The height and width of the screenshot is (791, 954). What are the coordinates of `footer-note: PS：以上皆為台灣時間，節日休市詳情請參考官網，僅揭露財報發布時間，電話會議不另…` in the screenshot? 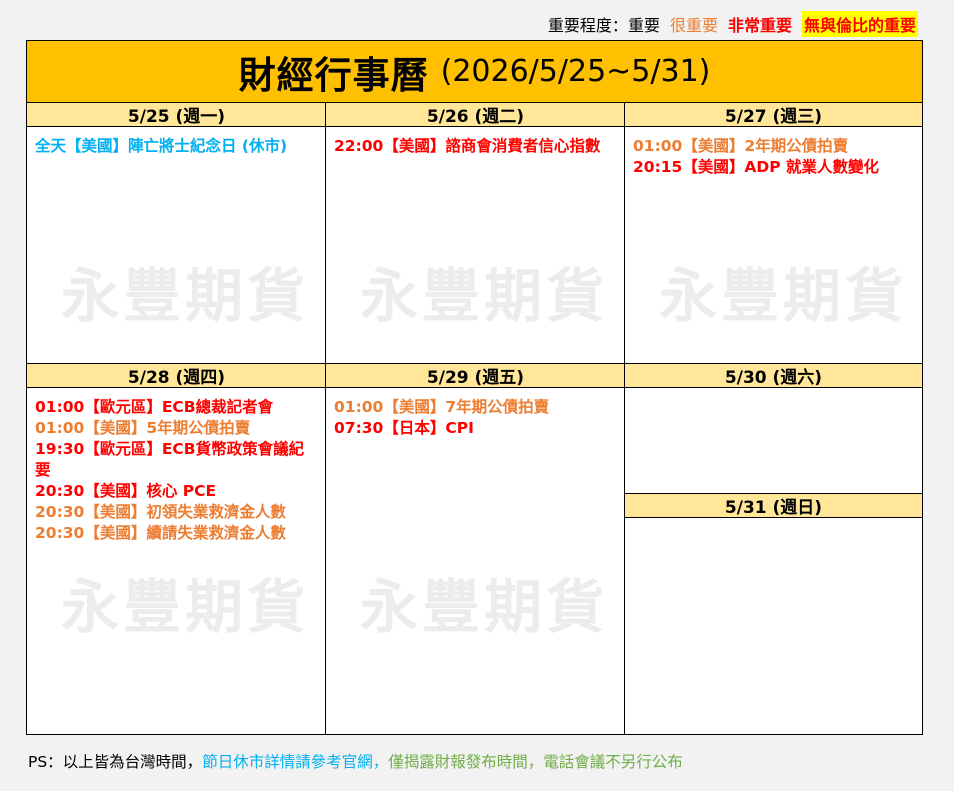 It's located at (355, 761).